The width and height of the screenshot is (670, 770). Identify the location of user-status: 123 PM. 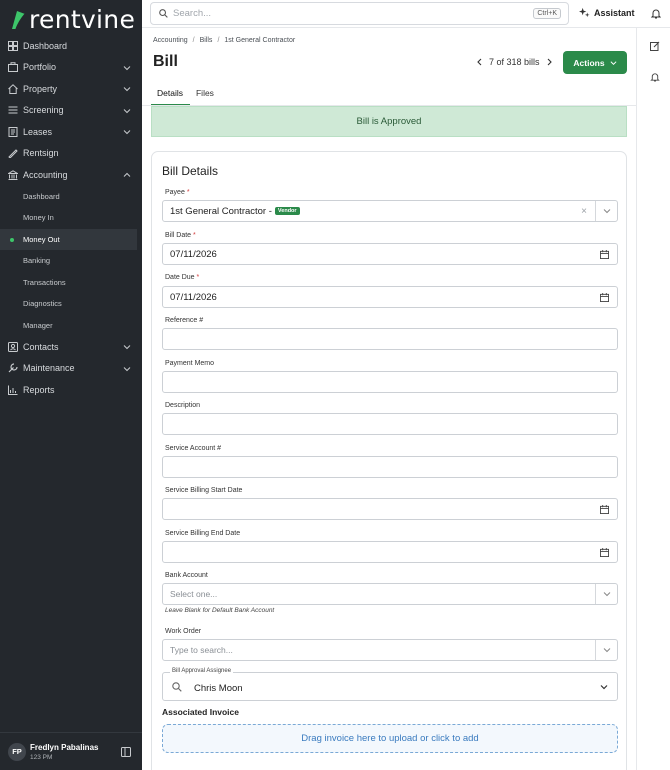
(41, 757).